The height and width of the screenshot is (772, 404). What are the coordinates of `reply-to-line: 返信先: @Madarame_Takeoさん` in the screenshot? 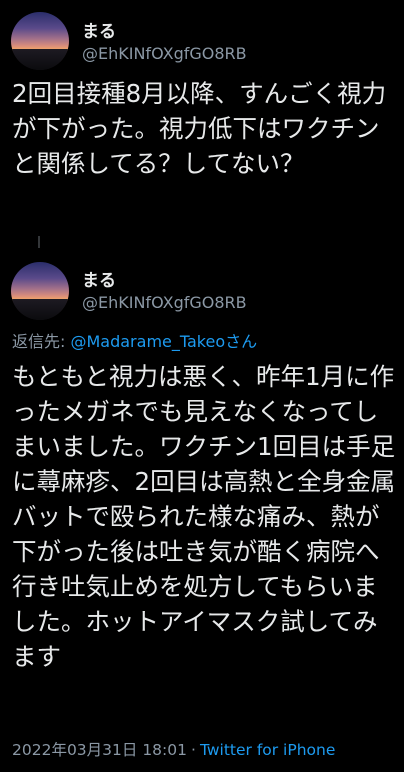 It's located at (134, 340).